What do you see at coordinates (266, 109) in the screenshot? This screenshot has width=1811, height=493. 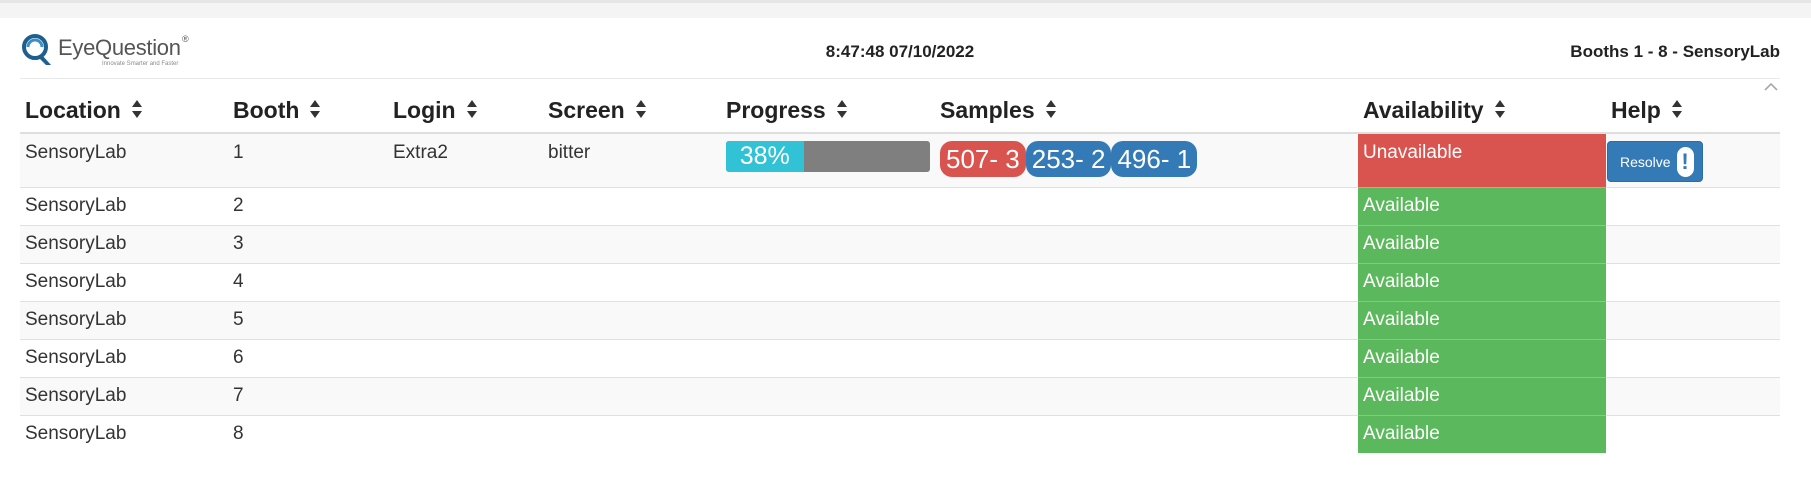 I see `column-header-label: Booth` at bounding box center [266, 109].